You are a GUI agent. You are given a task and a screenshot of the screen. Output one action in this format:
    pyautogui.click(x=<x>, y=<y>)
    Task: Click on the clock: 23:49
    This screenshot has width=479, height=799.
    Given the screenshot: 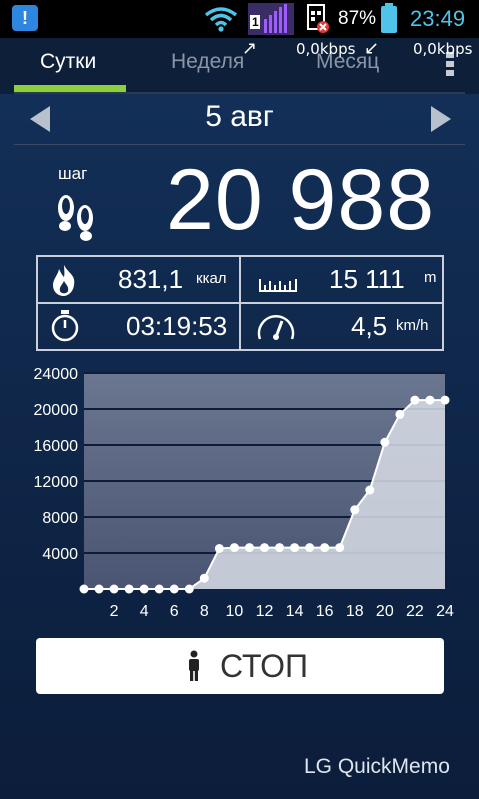 What is the action you would take?
    pyautogui.click(x=438, y=18)
    